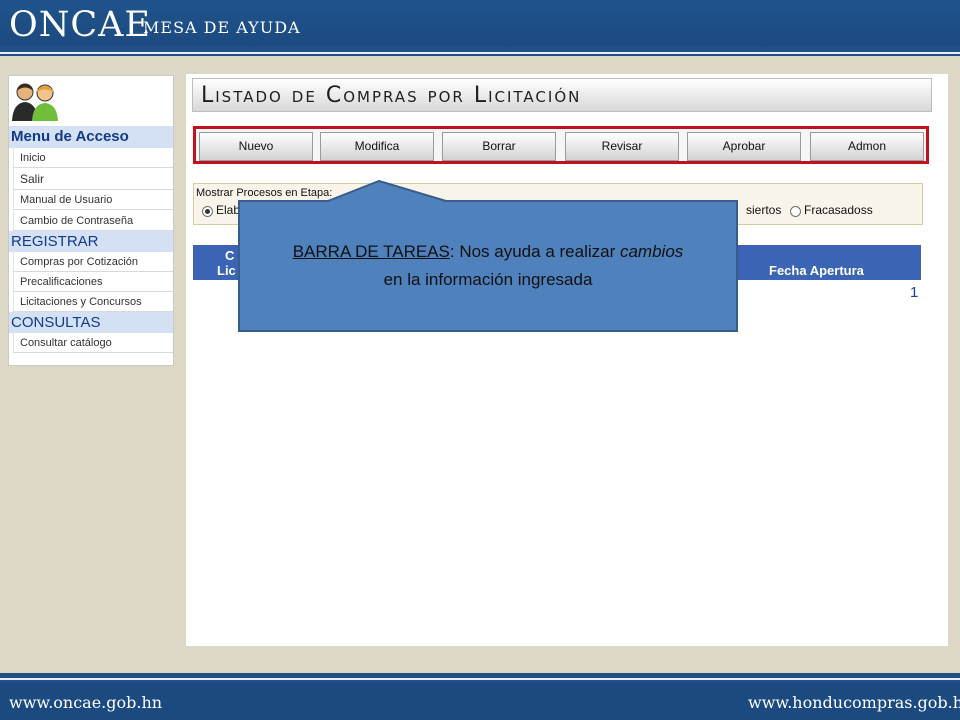 The image size is (960, 720). I want to click on sidebar-item-cotizacion: Compras por Cotización, so click(93, 262).